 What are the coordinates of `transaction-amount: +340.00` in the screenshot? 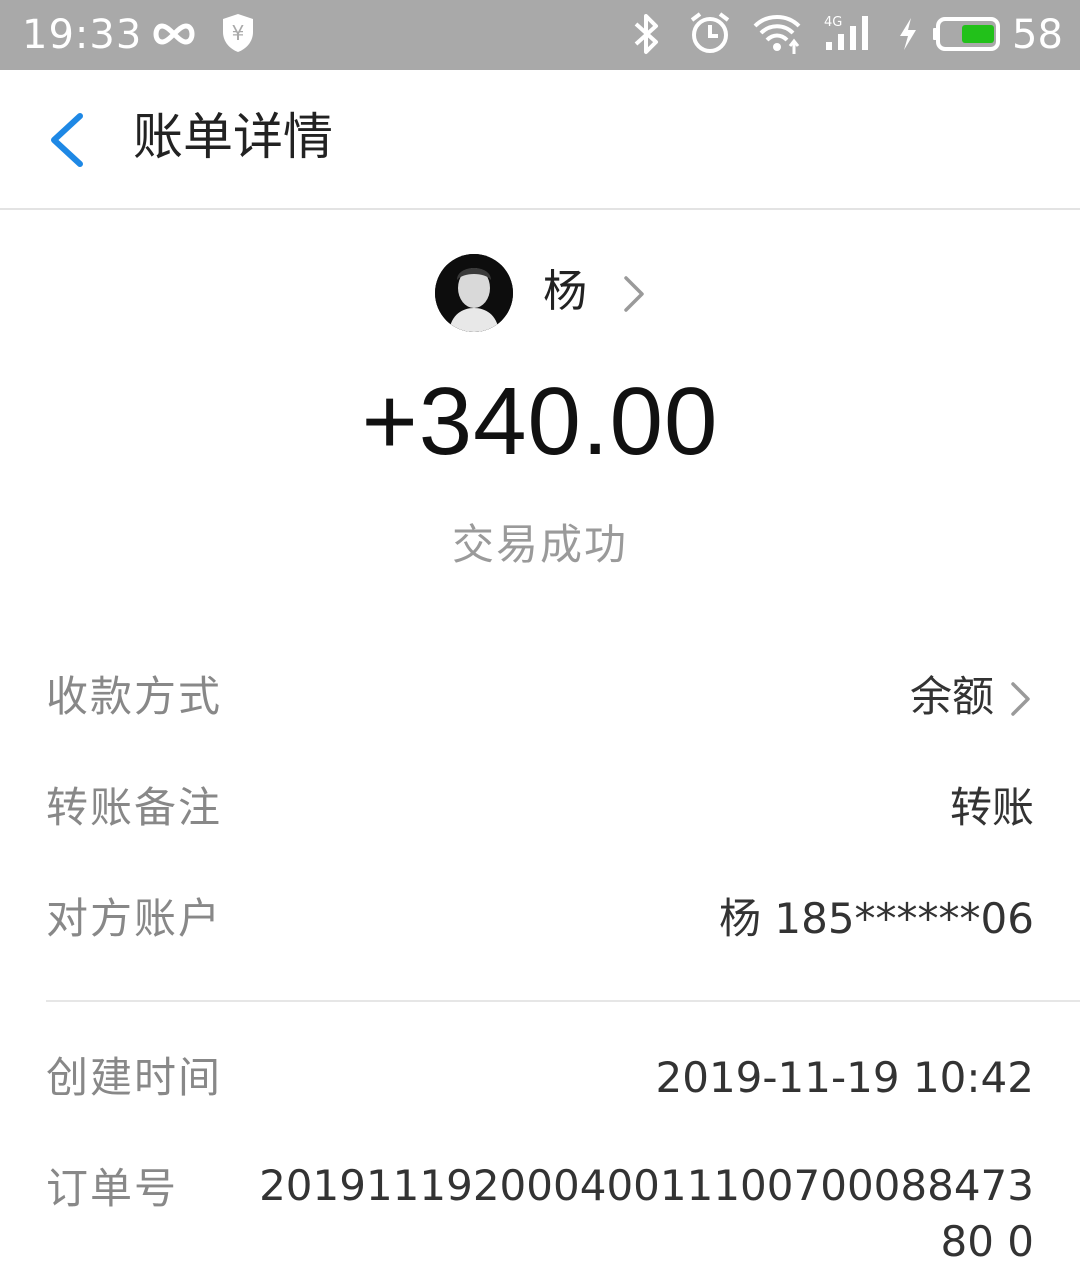 It's located at (540, 421).